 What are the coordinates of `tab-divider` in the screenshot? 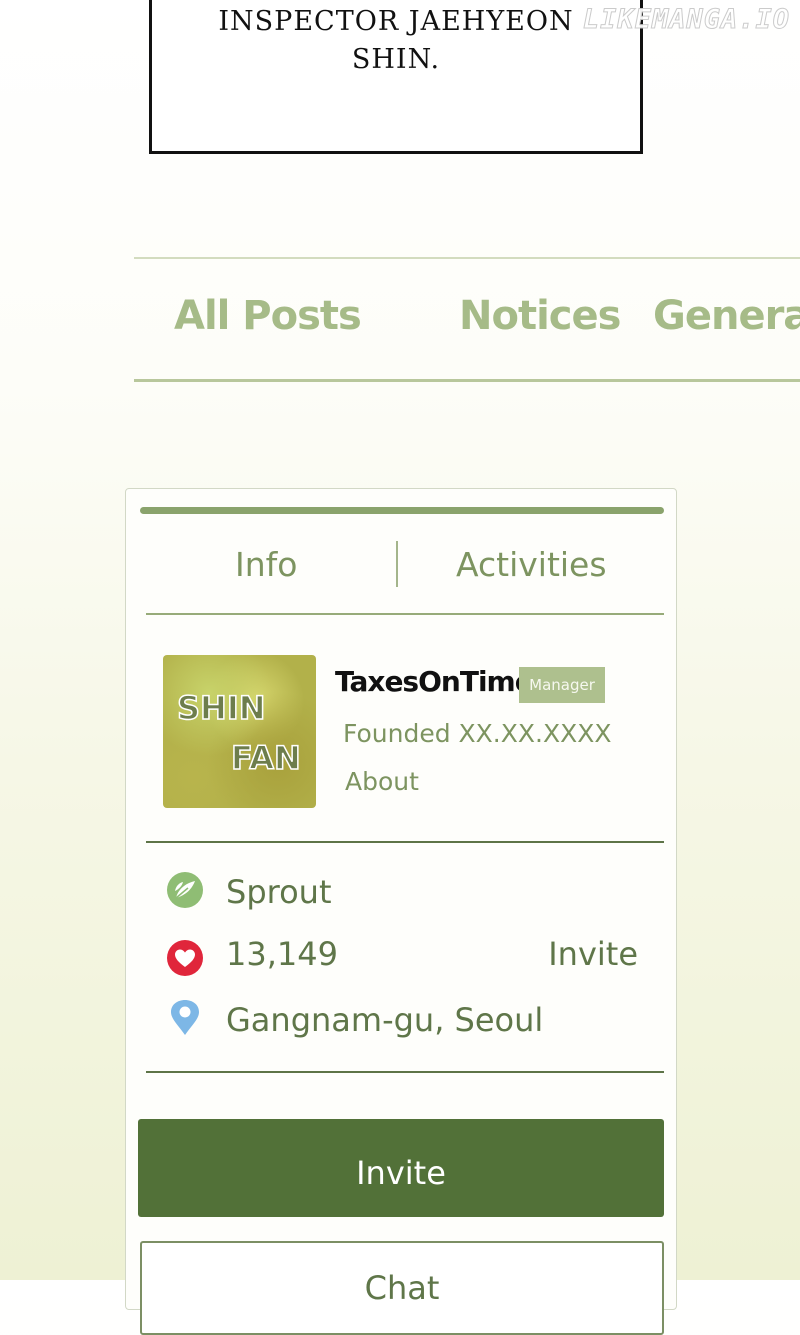 It's located at (397, 564).